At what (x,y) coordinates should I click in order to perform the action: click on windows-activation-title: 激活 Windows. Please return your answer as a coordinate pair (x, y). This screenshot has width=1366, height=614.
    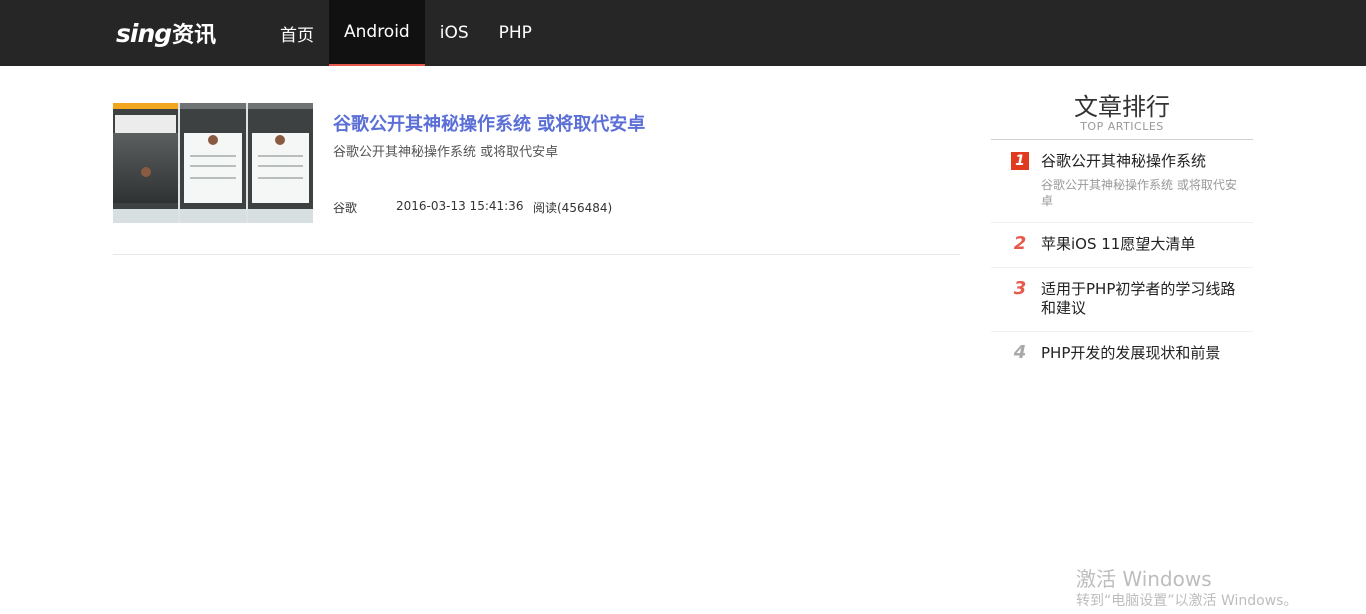
    Looking at the image, I should click on (1144, 579).